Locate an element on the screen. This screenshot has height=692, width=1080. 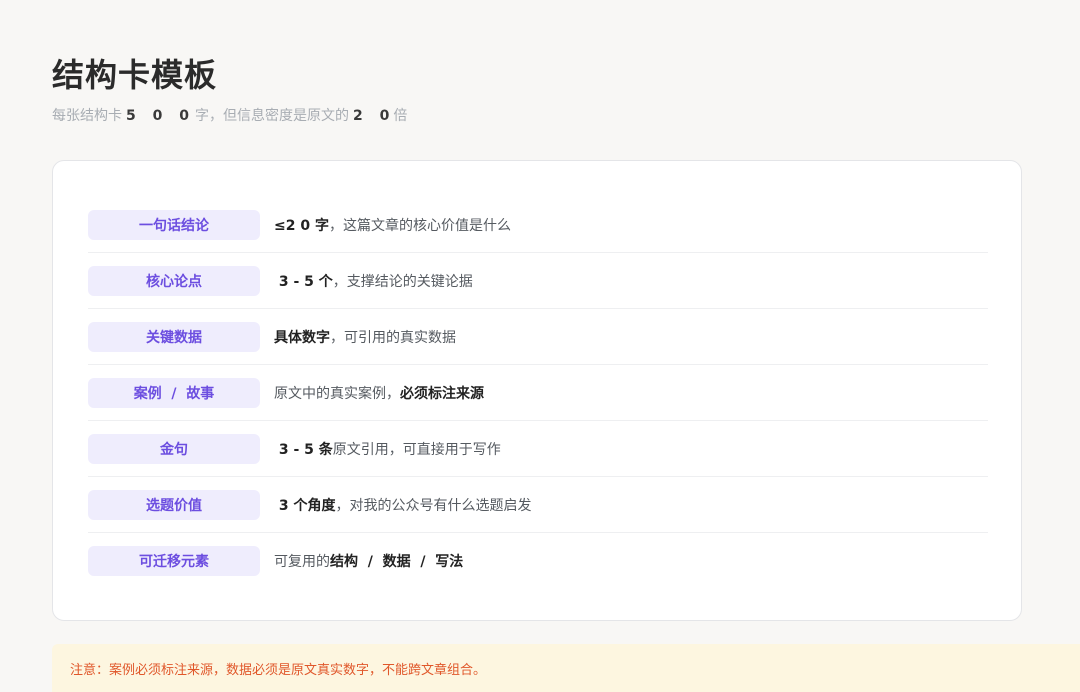
desc-conclusion: ≤2 0 字，这篇文章的核心价值是什么 is located at coordinates (392, 225).